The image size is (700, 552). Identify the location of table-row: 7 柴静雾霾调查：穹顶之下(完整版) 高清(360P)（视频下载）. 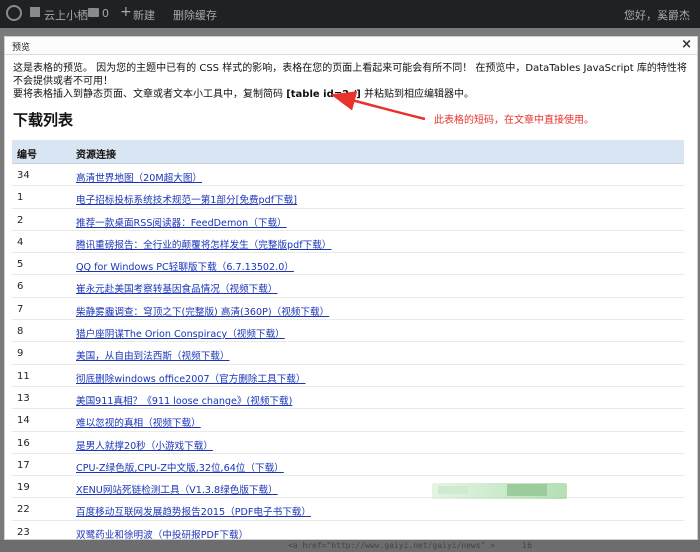
(348, 309).